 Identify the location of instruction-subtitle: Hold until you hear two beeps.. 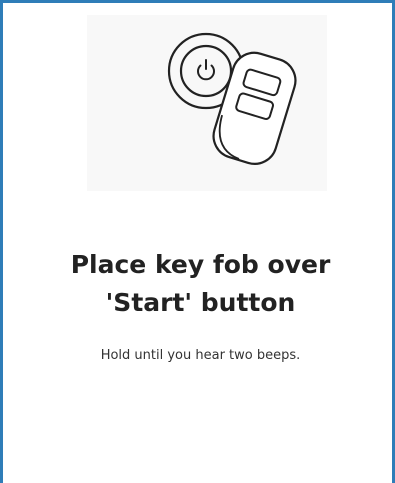
(200, 355).